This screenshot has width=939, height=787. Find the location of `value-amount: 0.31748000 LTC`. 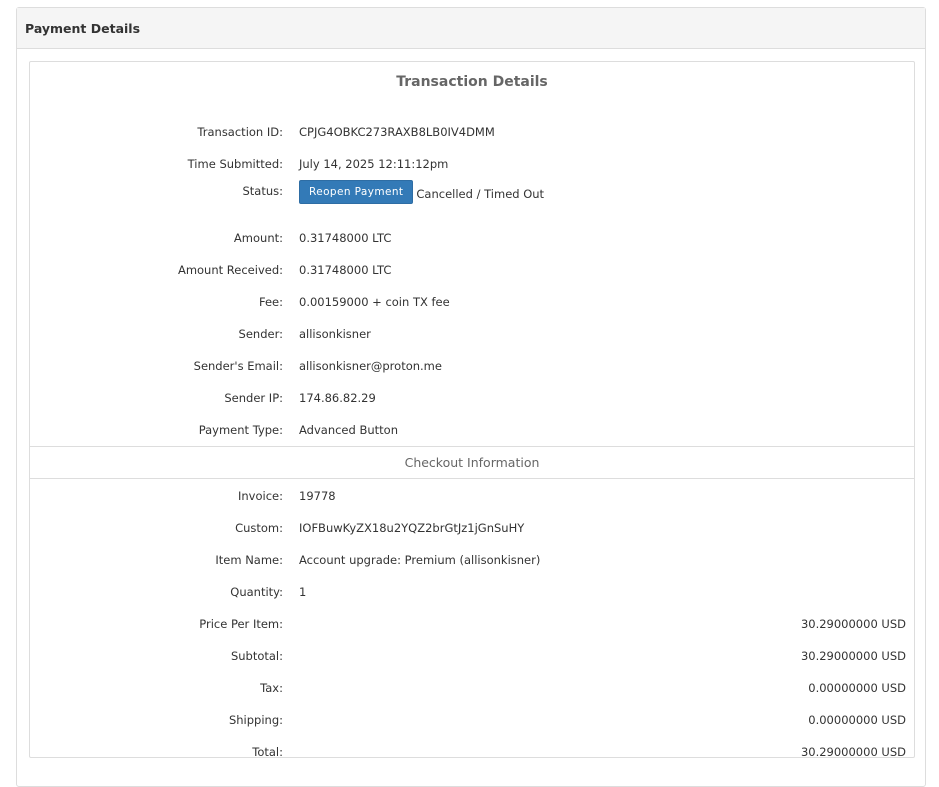

value-amount: 0.31748000 LTC is located at coordinates (345, 238).